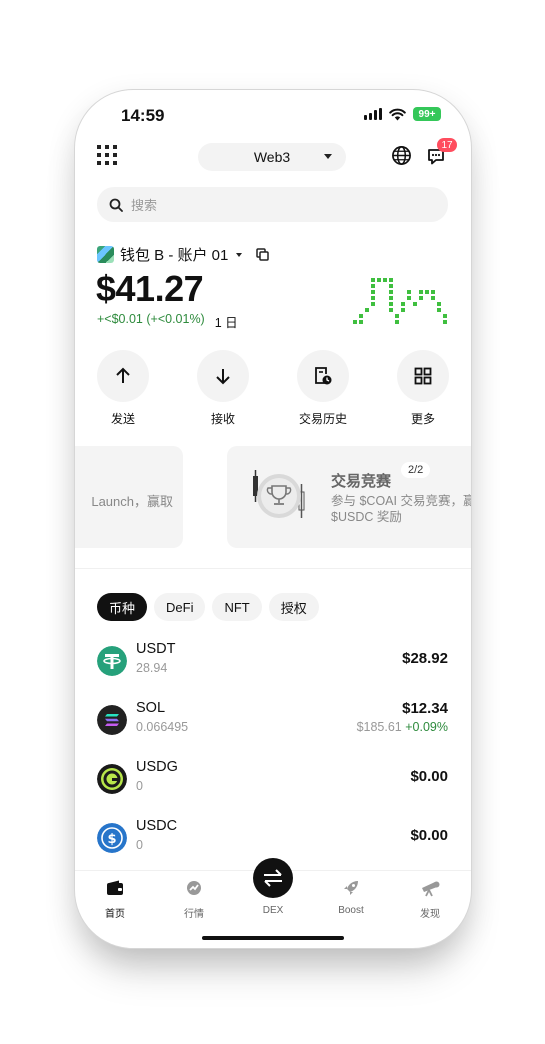 Image resolution: width=545 pixels, height=1044 pixels. What do you see at coordinates (157, 826) in the screenshot?
I see `asset-symbol: USDC` at bounding box center [157, 826].